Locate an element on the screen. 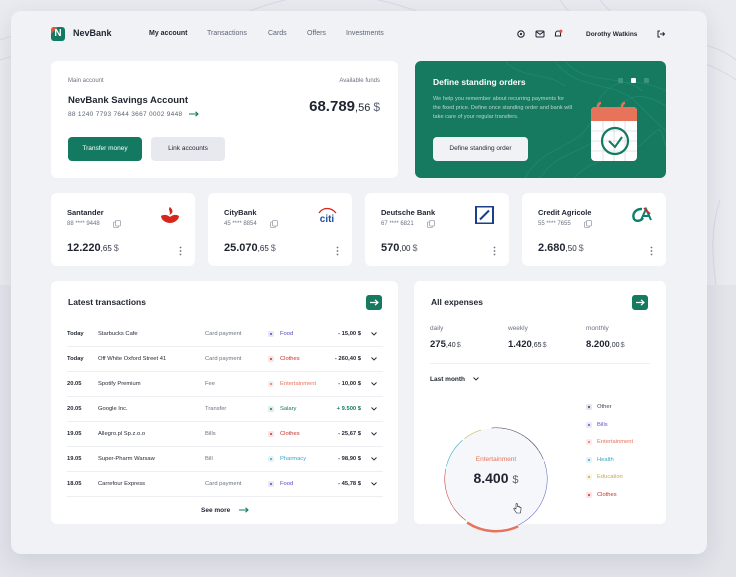 The height and width of the screenshot is (577, 736). donut-center-label: Entertainment is located at coordinates (496, 459).